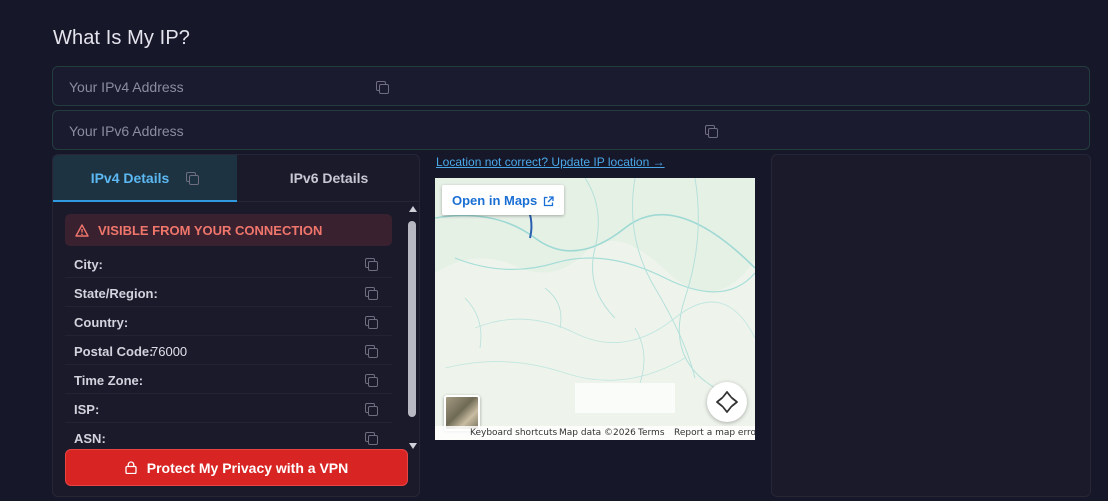 The image size is (1108, 501). Describe the element at coordinates (413, 446) in the screenshot. I see `scroll-down-arrow-icon` at that location.